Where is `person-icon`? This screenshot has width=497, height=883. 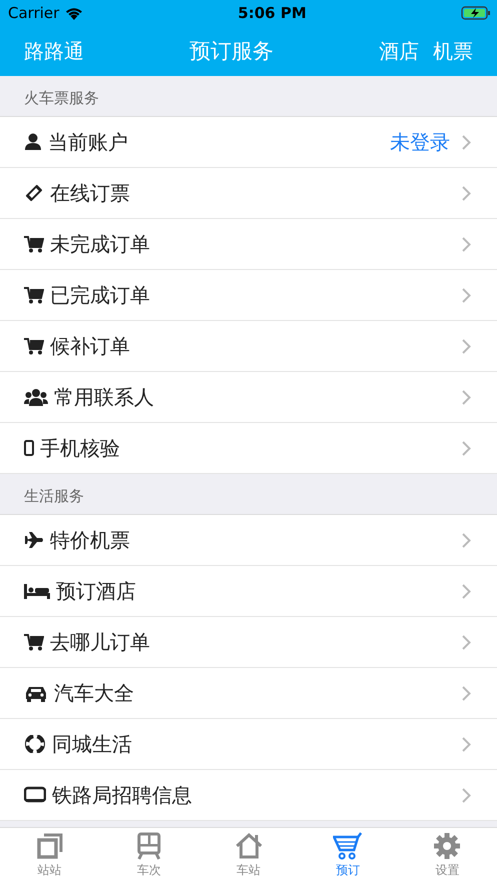 person-icon is located at coordinates (33, 142).